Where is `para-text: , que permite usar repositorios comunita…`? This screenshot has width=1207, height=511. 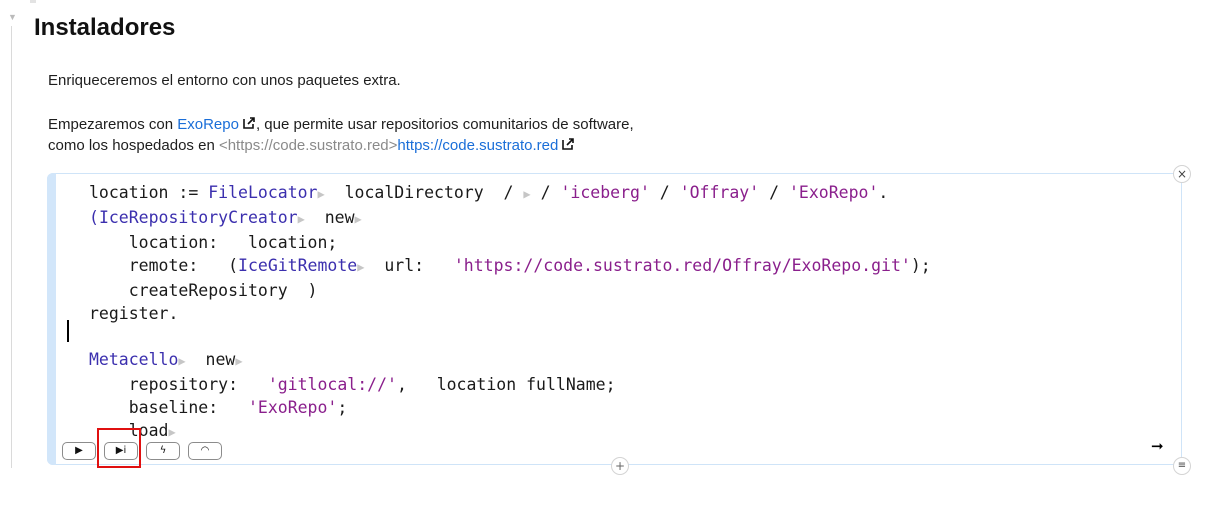
para-text: , que permite usar repositorios comunita… is located at coordinates (444, 124).